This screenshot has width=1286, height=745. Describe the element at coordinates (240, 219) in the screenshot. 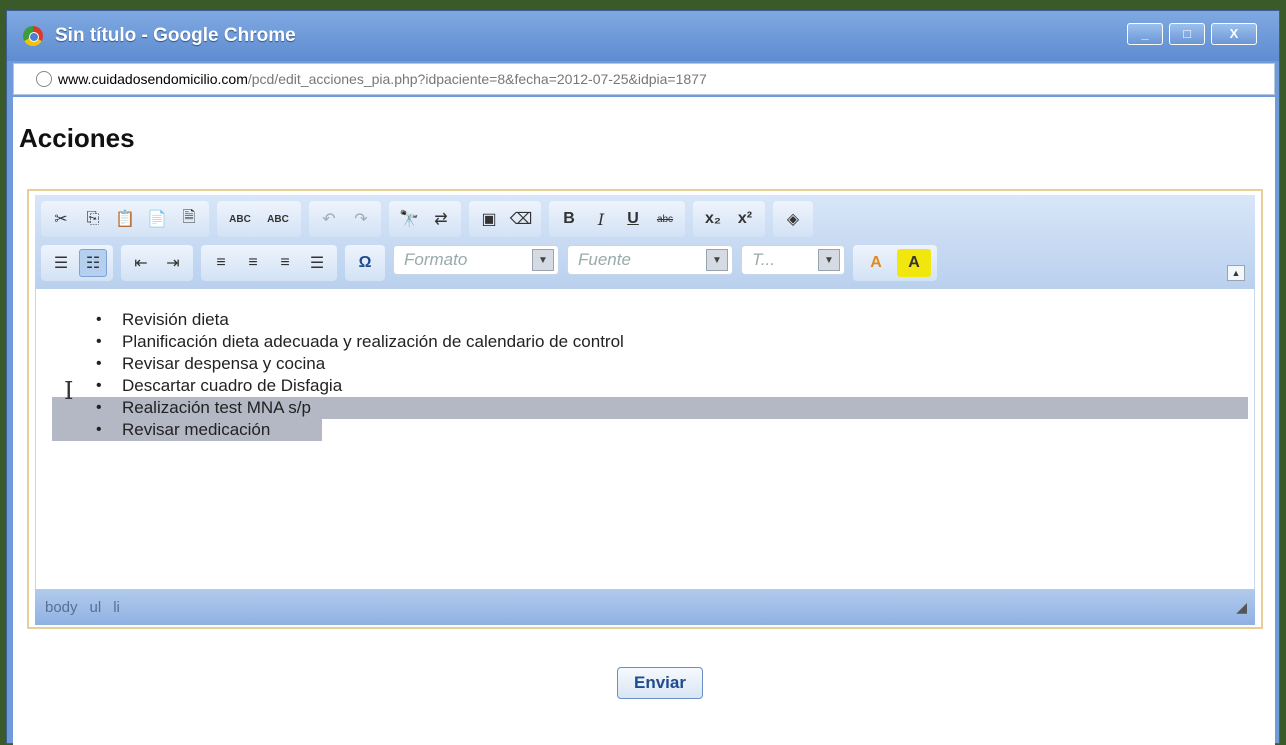

I see `spellcheck-icon: ABC` at that location.